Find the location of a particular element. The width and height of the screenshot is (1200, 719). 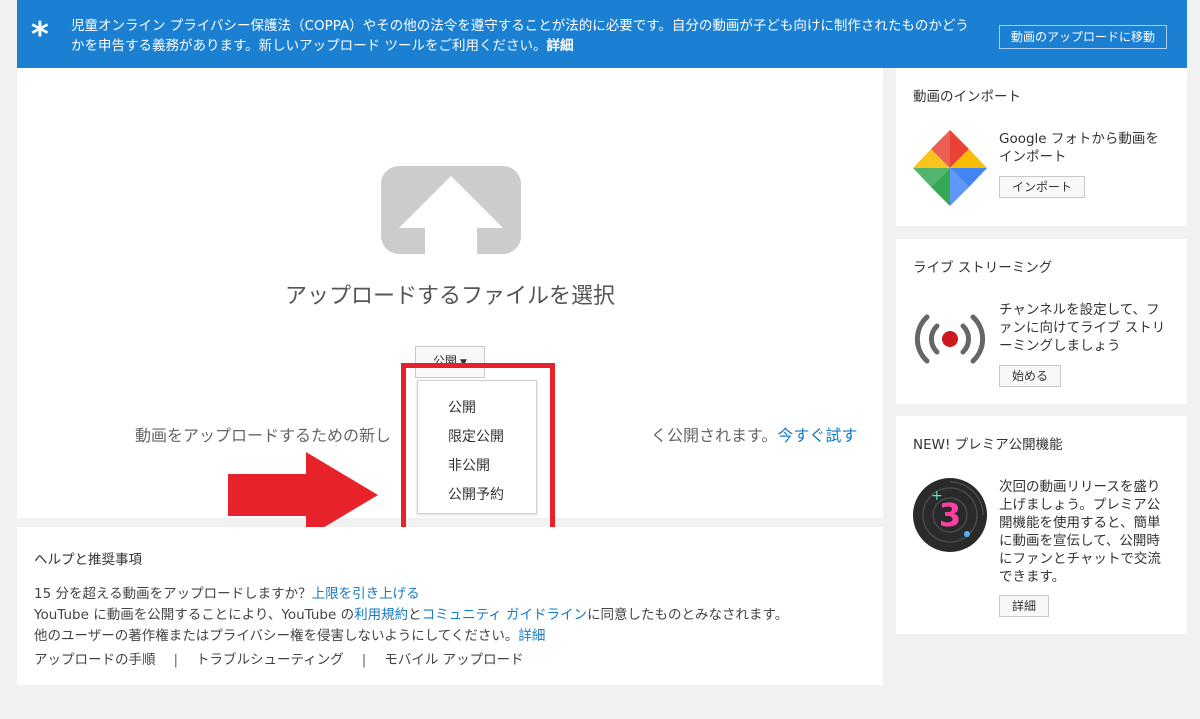

help-line1-text: 15 分を超える動画をアップロードしますか？ is located at coordinates (173, 594).